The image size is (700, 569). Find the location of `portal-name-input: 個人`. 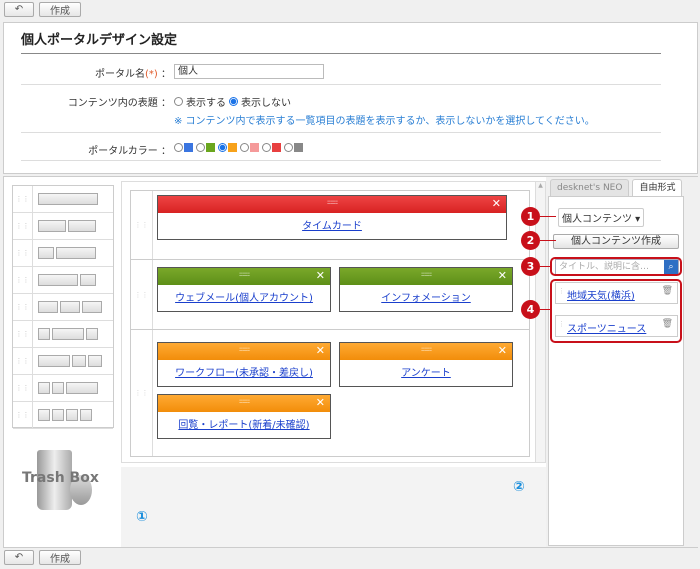

portal-name-input: 個人 is located at coordinates (249, 71).